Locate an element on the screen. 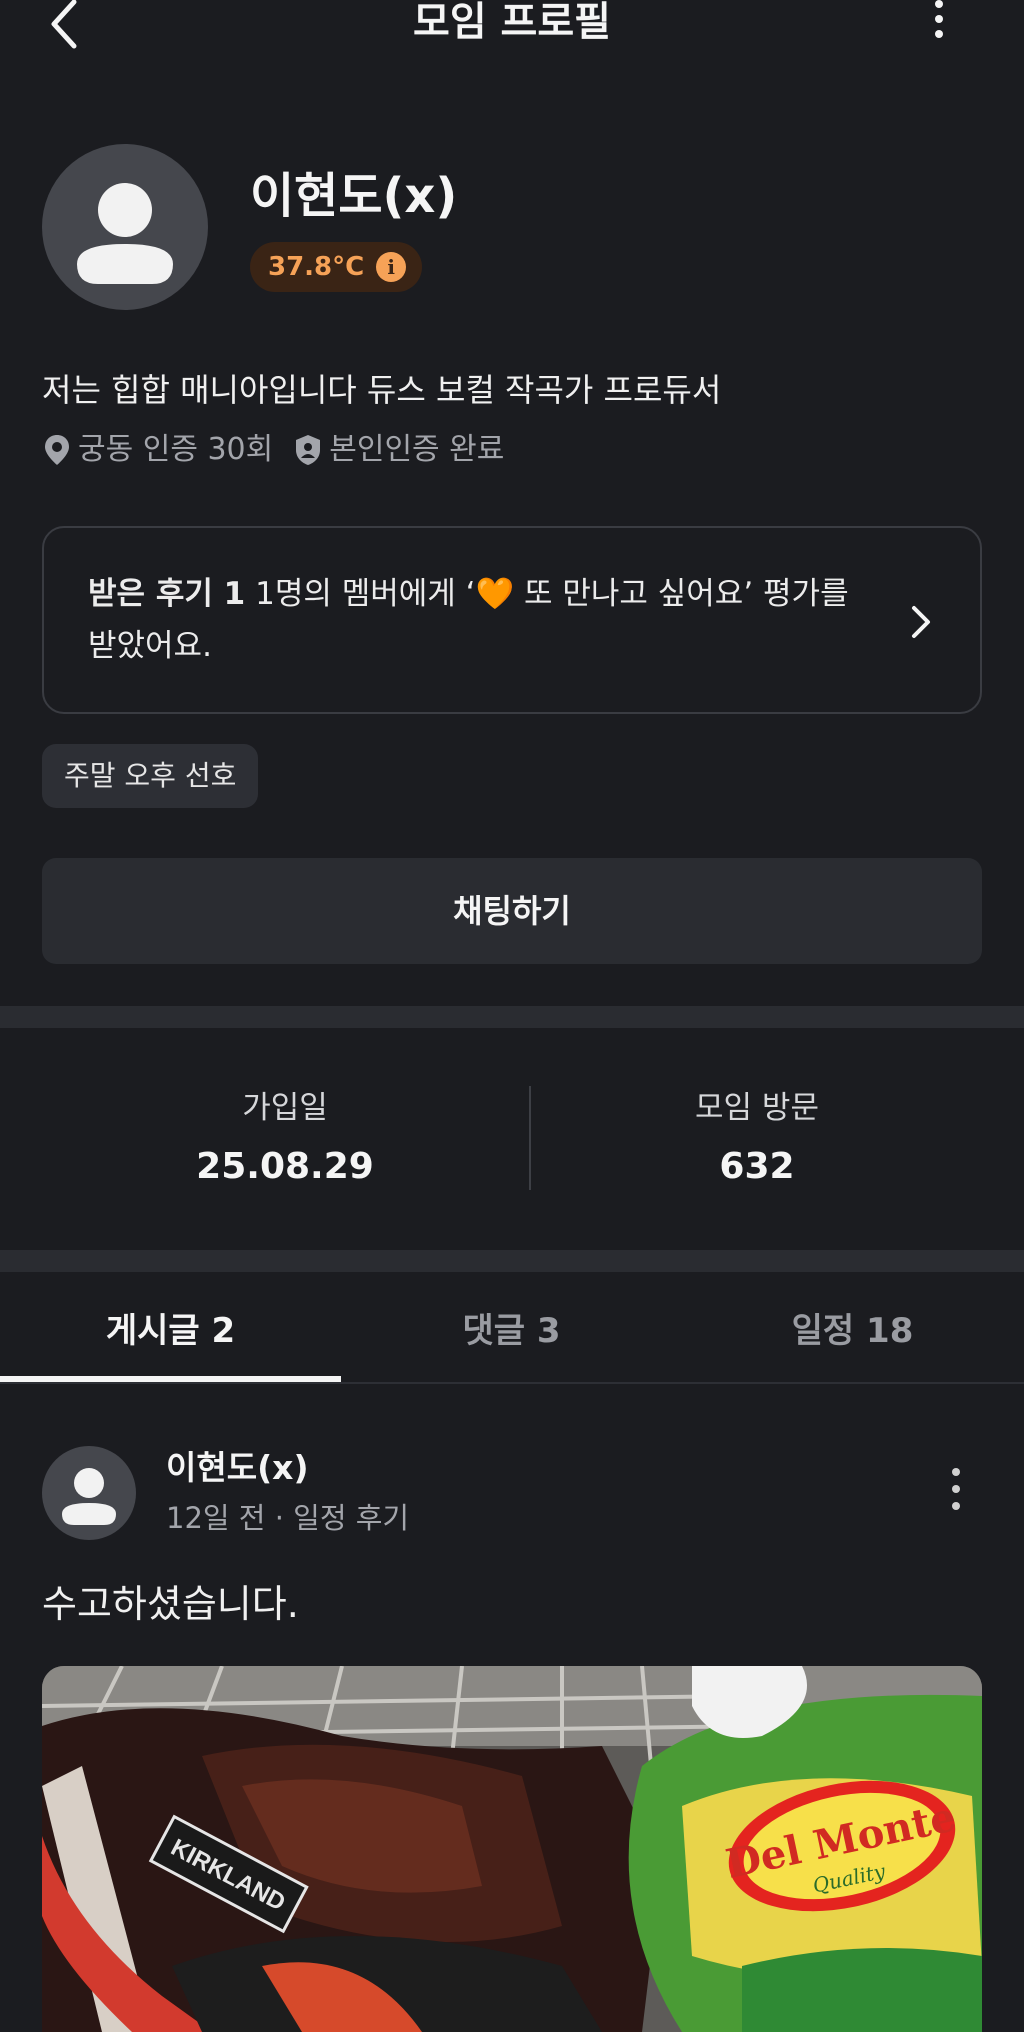 Image resolution: width=1024 pixels, height=2032 pixels. location-pin-icon is located at coordinates (57, 450).